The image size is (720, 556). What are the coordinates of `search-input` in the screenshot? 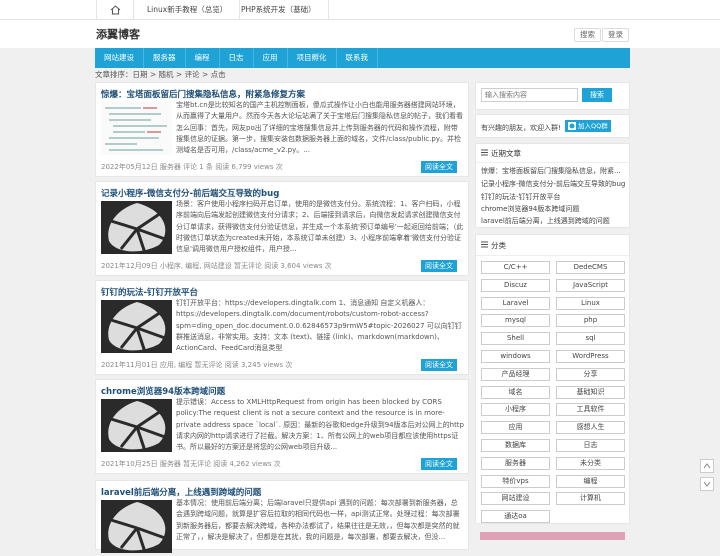 It's located at (529, 95).